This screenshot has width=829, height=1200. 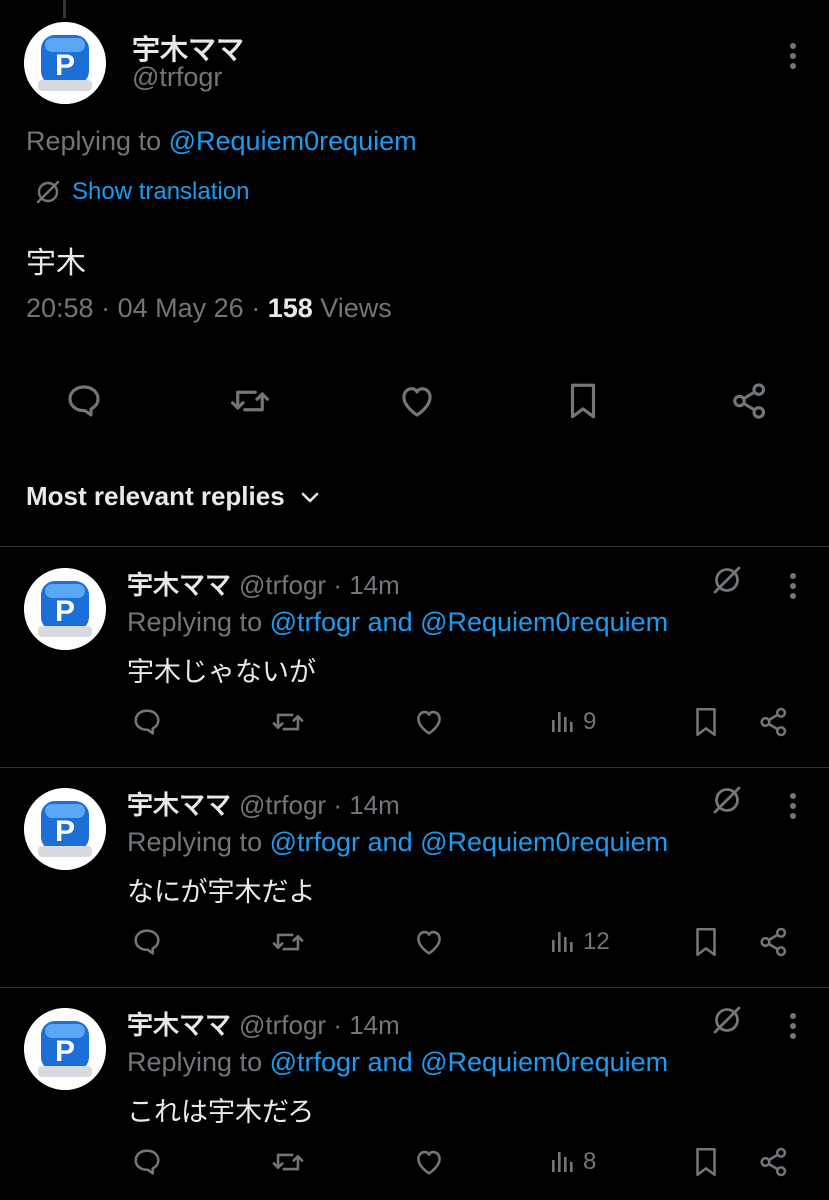 I want to click on sort-label: Most relevant replies, so click(x=155, y=496).